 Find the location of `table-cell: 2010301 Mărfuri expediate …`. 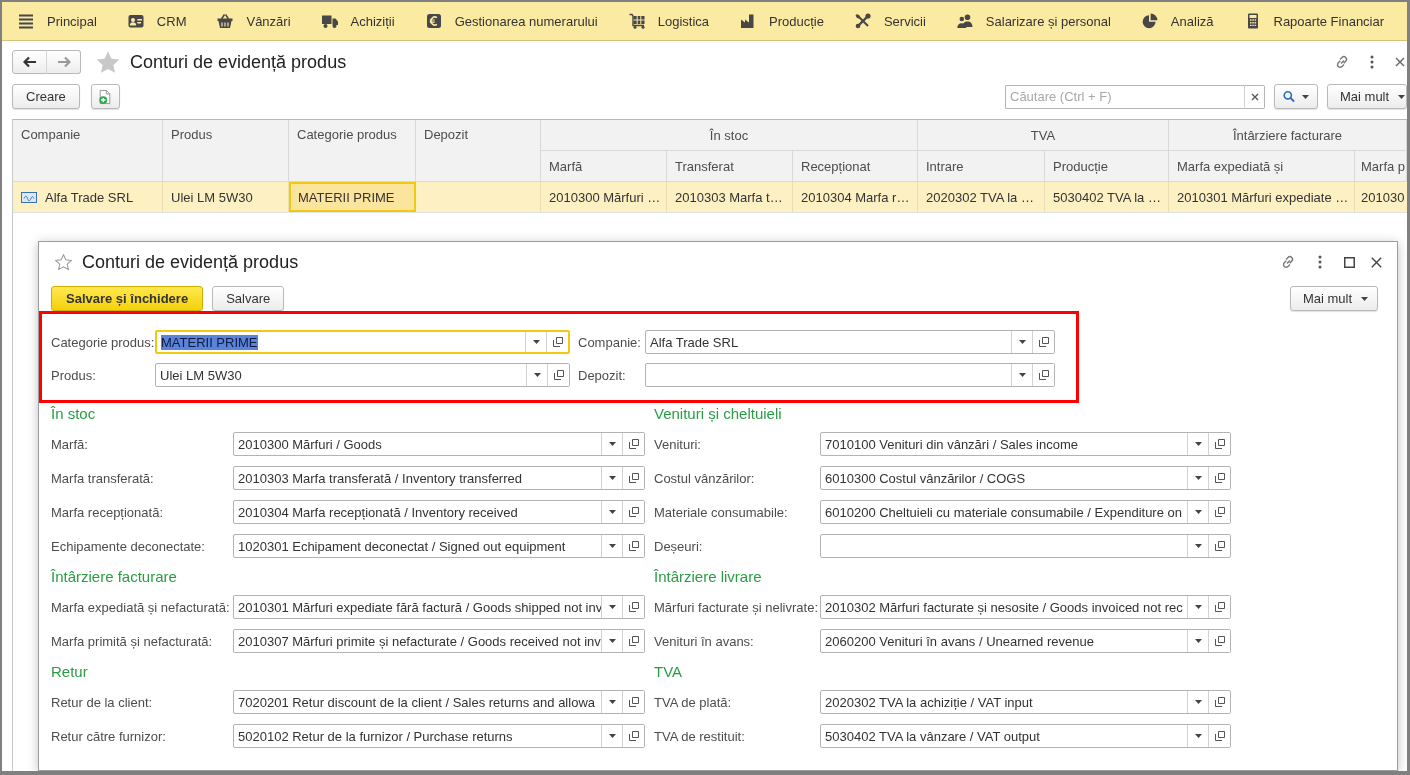

table-cell: 2010301 Mărfuri expediate … is located at coordinates (1262, 197).